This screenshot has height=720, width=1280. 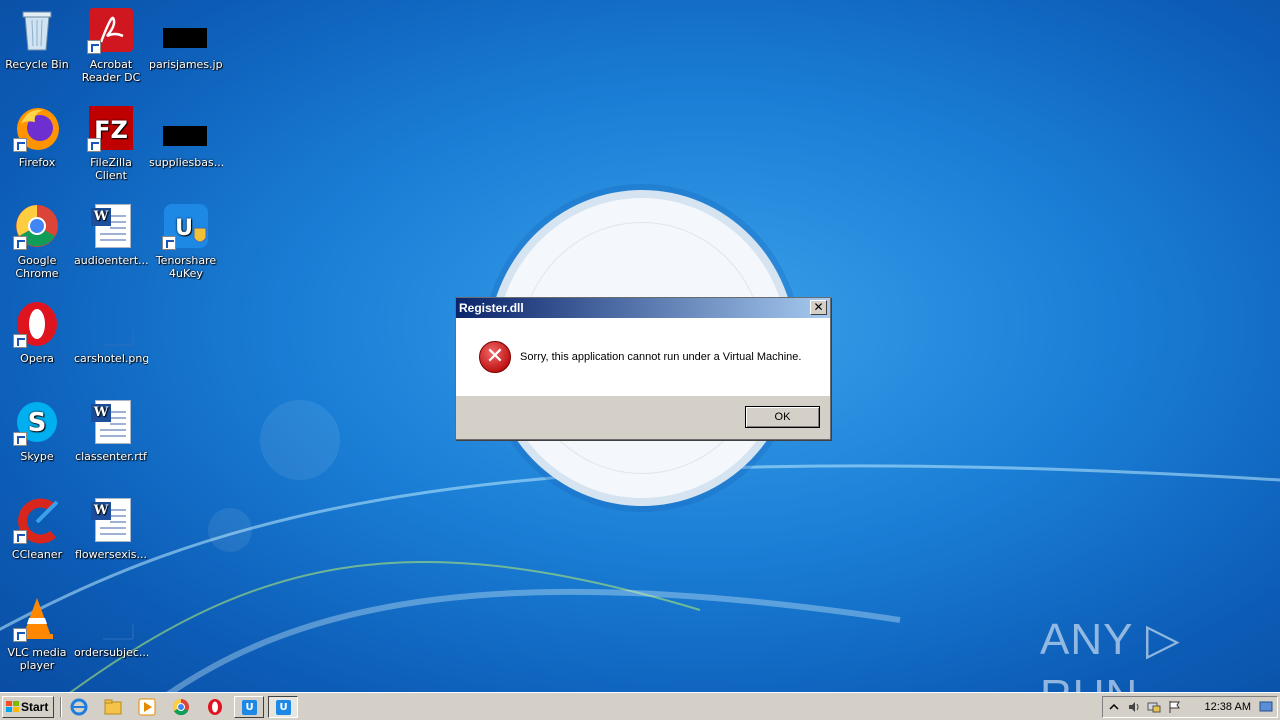 I want to click on desktop-icon-label: CCleaner, so click(x=37, y=554).